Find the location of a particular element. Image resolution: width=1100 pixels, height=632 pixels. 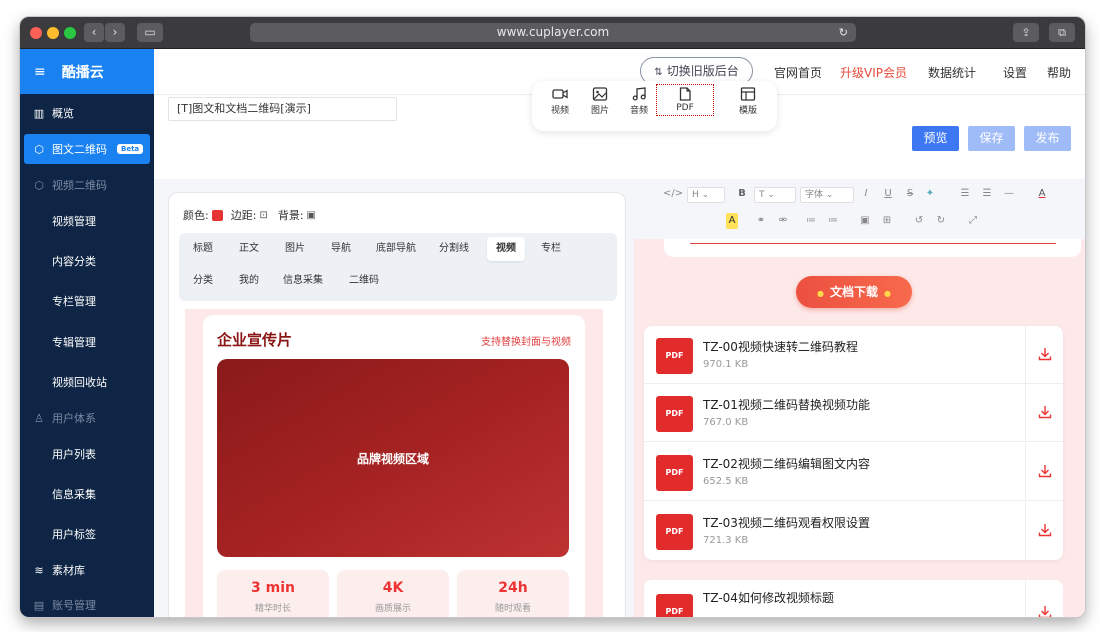

sidebar-toggle-icon: ▭ is located at coordinates (150, 32).